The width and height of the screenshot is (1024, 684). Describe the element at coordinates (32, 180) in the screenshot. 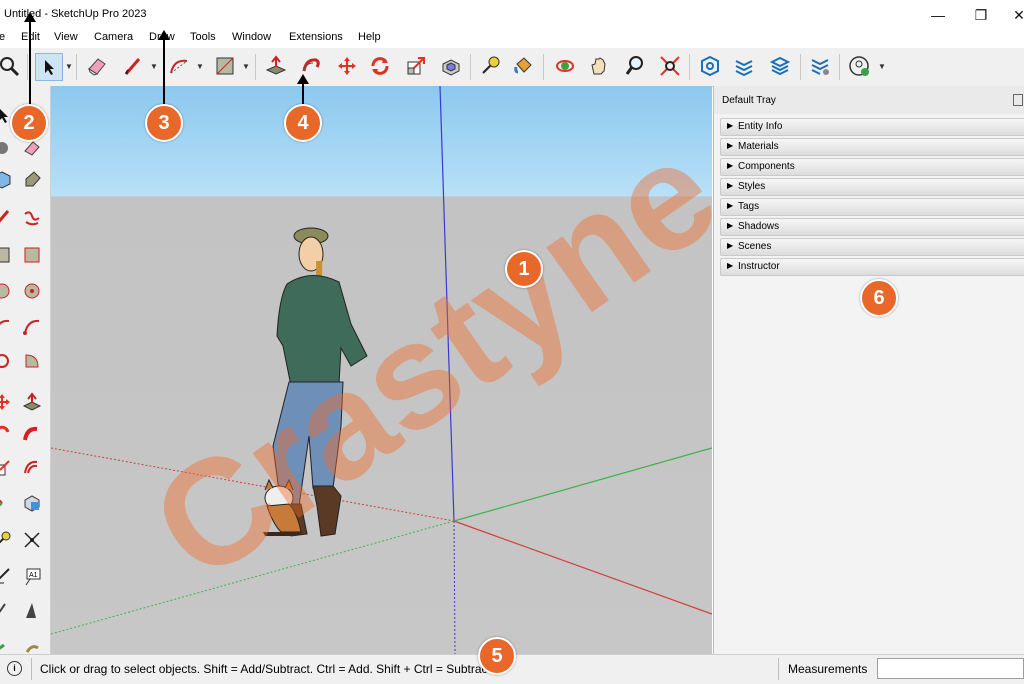

I see `tag-icon` at that location.